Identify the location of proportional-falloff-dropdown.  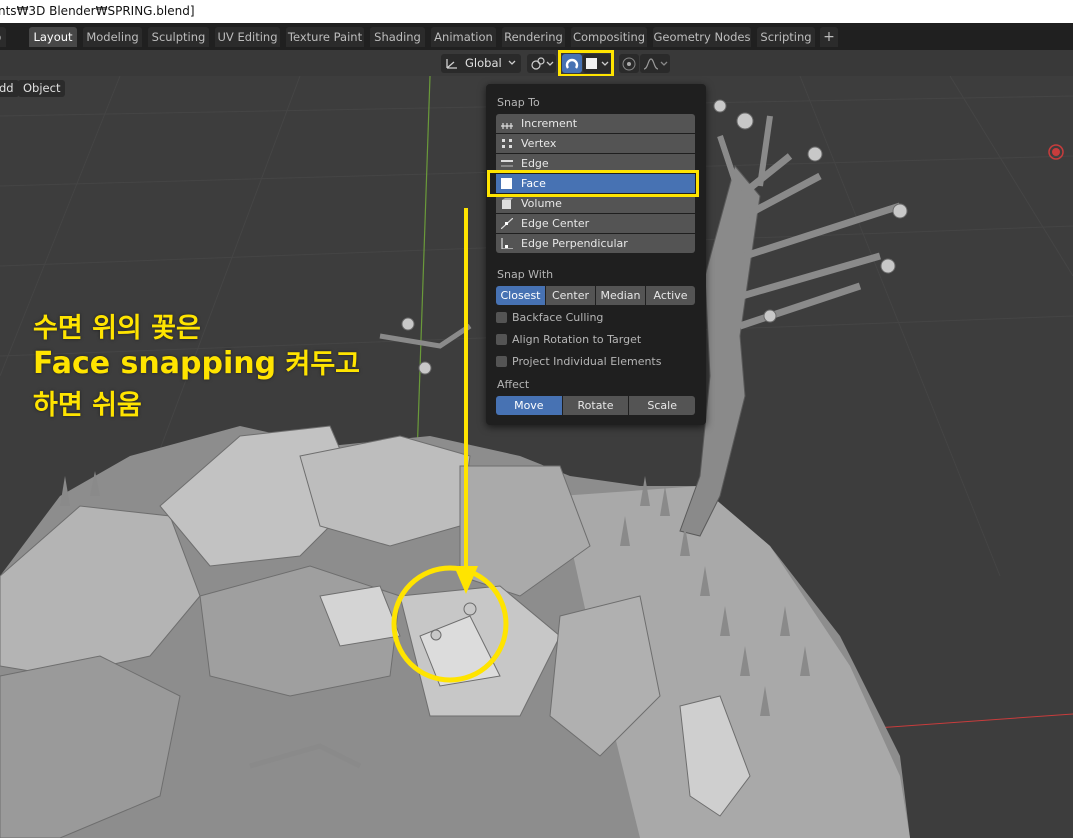
(655, 63).